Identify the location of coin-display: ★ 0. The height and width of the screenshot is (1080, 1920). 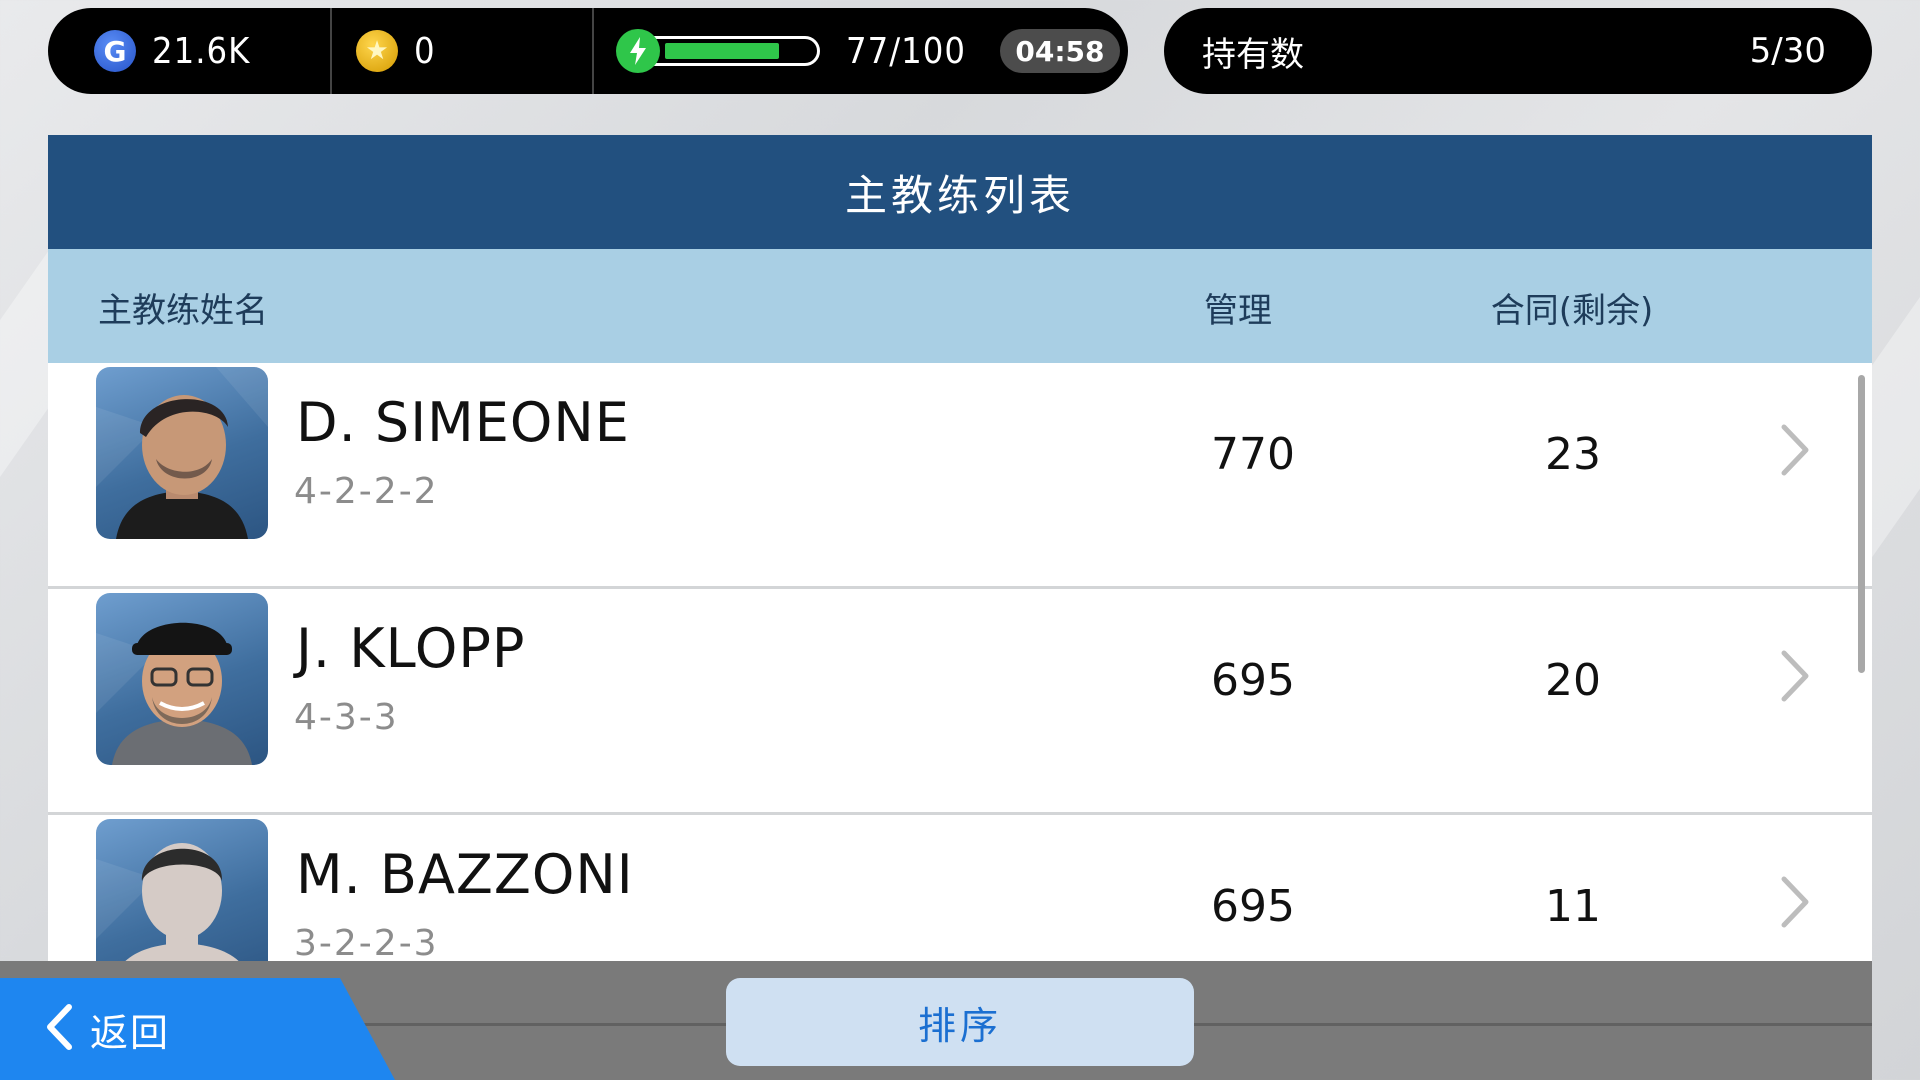
(463, 51).